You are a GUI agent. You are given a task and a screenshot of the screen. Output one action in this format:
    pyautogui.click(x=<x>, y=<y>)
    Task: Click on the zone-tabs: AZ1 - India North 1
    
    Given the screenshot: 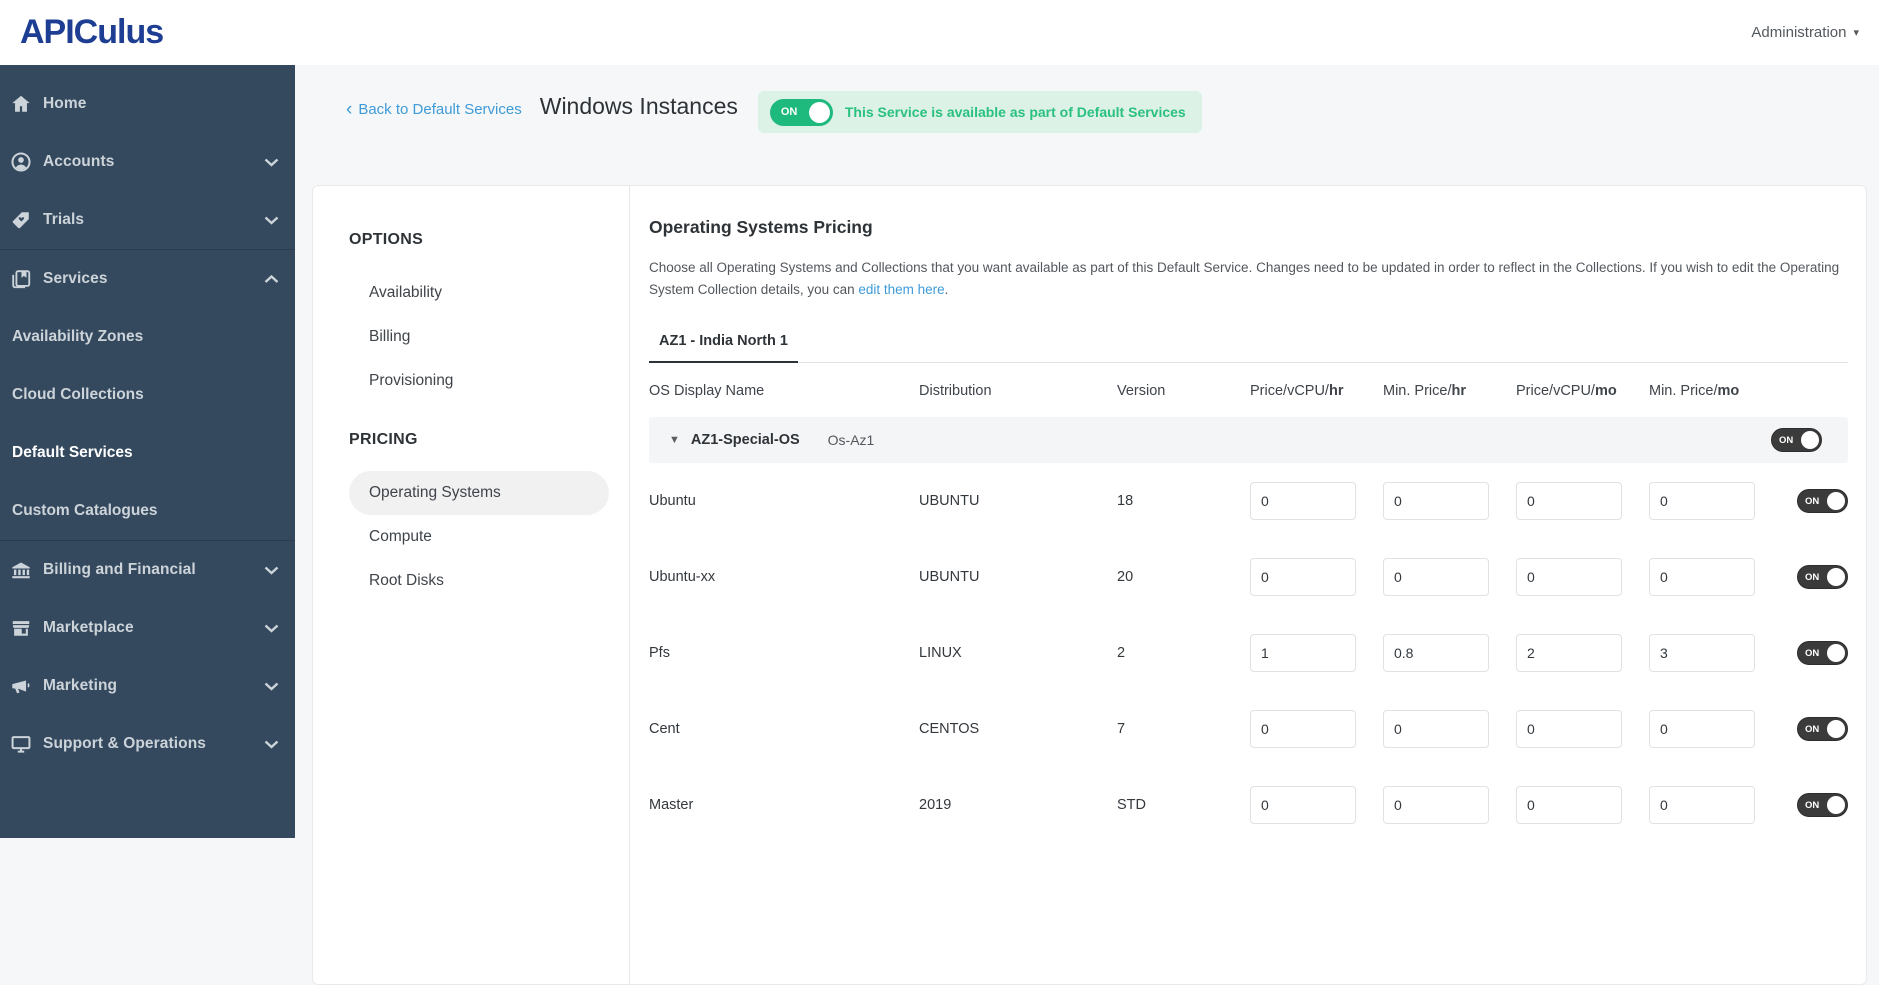 What is the action you would take?
    pyautogui.click(x=1248, y=343)
    